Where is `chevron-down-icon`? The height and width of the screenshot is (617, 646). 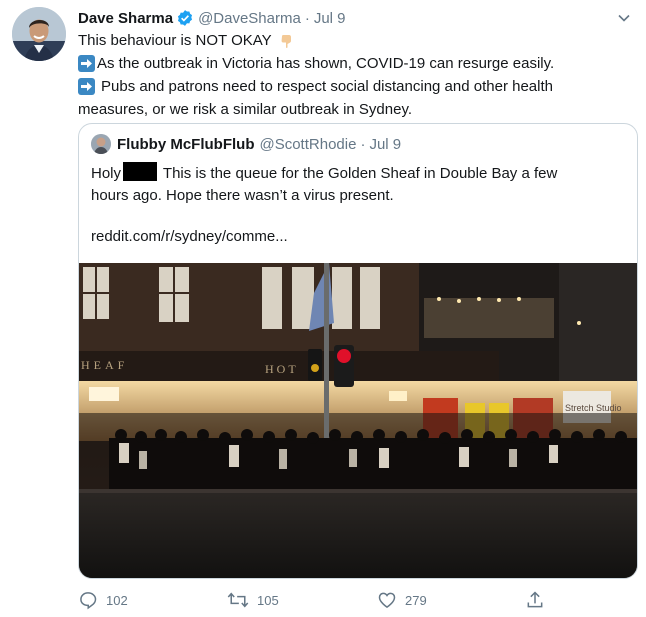 chevron-down-icon is located at coordinates (624, 18).